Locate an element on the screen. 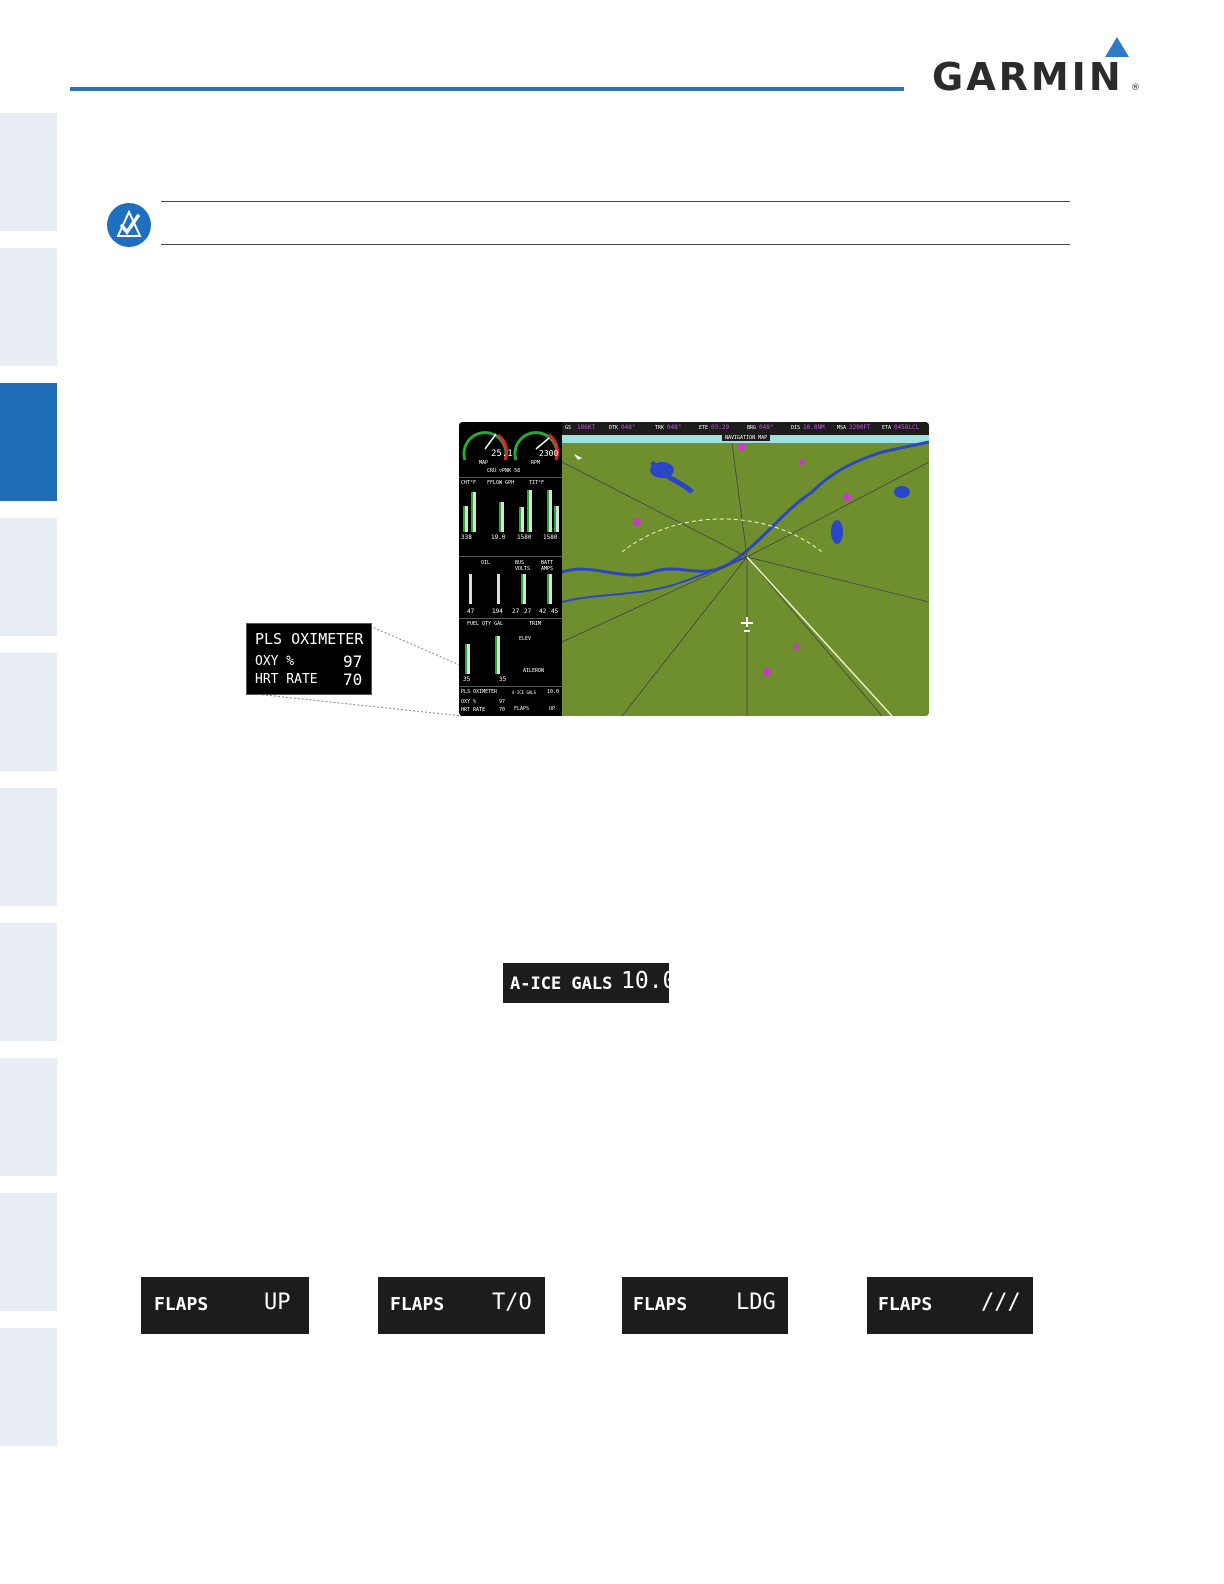 Image resolution: width=1224 pixels, height=1584 pixels. aice-value: 10.0 is located at coordinates (649, 981).